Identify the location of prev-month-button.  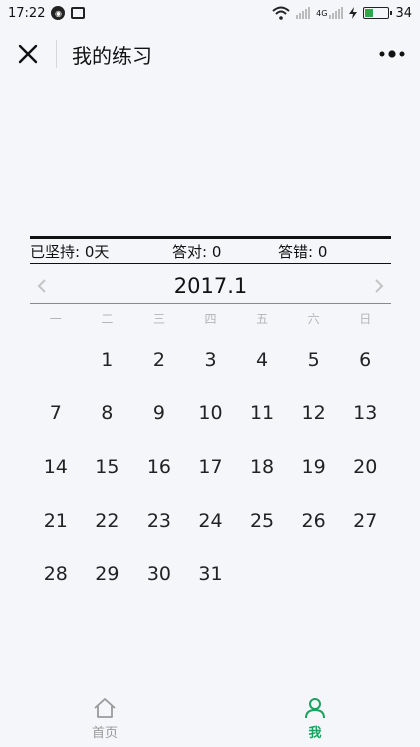
(42, 286).